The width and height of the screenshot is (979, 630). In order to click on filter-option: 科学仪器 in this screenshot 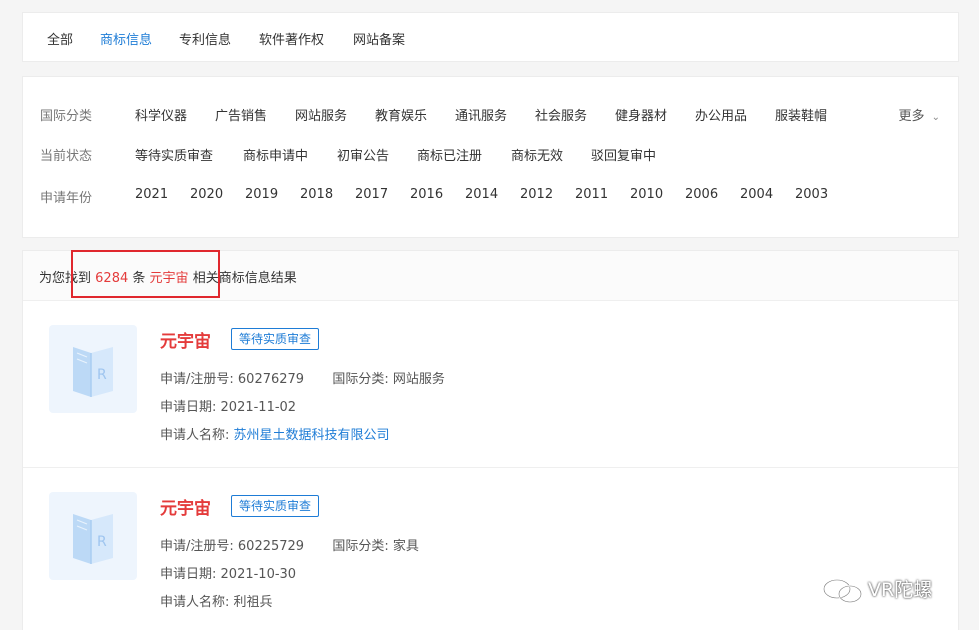, I will do `click(161, 114)`.